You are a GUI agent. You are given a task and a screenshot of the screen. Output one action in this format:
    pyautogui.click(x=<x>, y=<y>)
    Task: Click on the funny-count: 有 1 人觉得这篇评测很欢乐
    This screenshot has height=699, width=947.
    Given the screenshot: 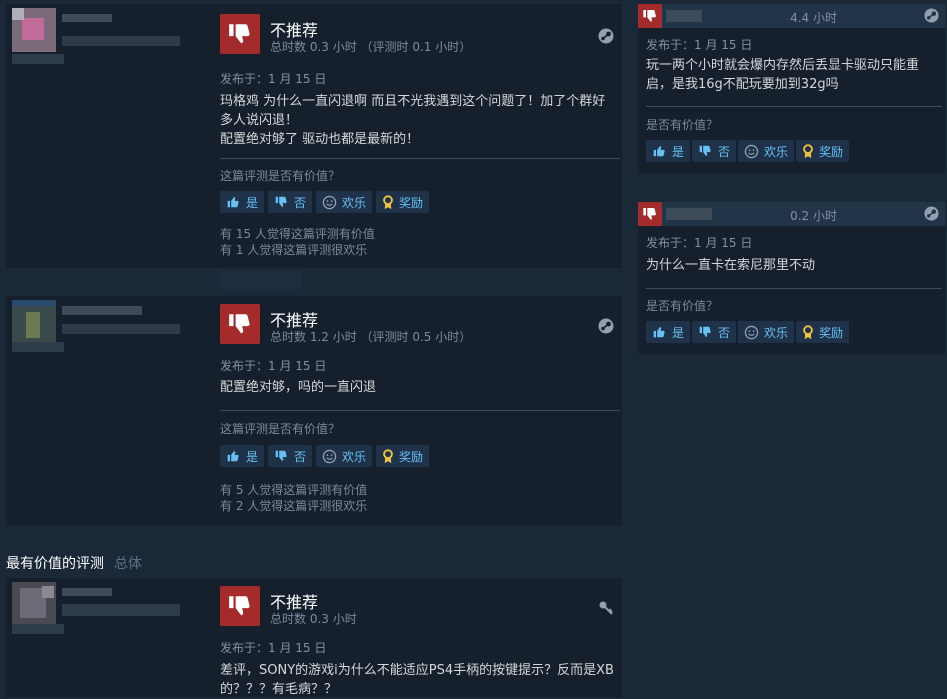 What is the action you would take?
    pyautogui.click(x=294, y=250)
    